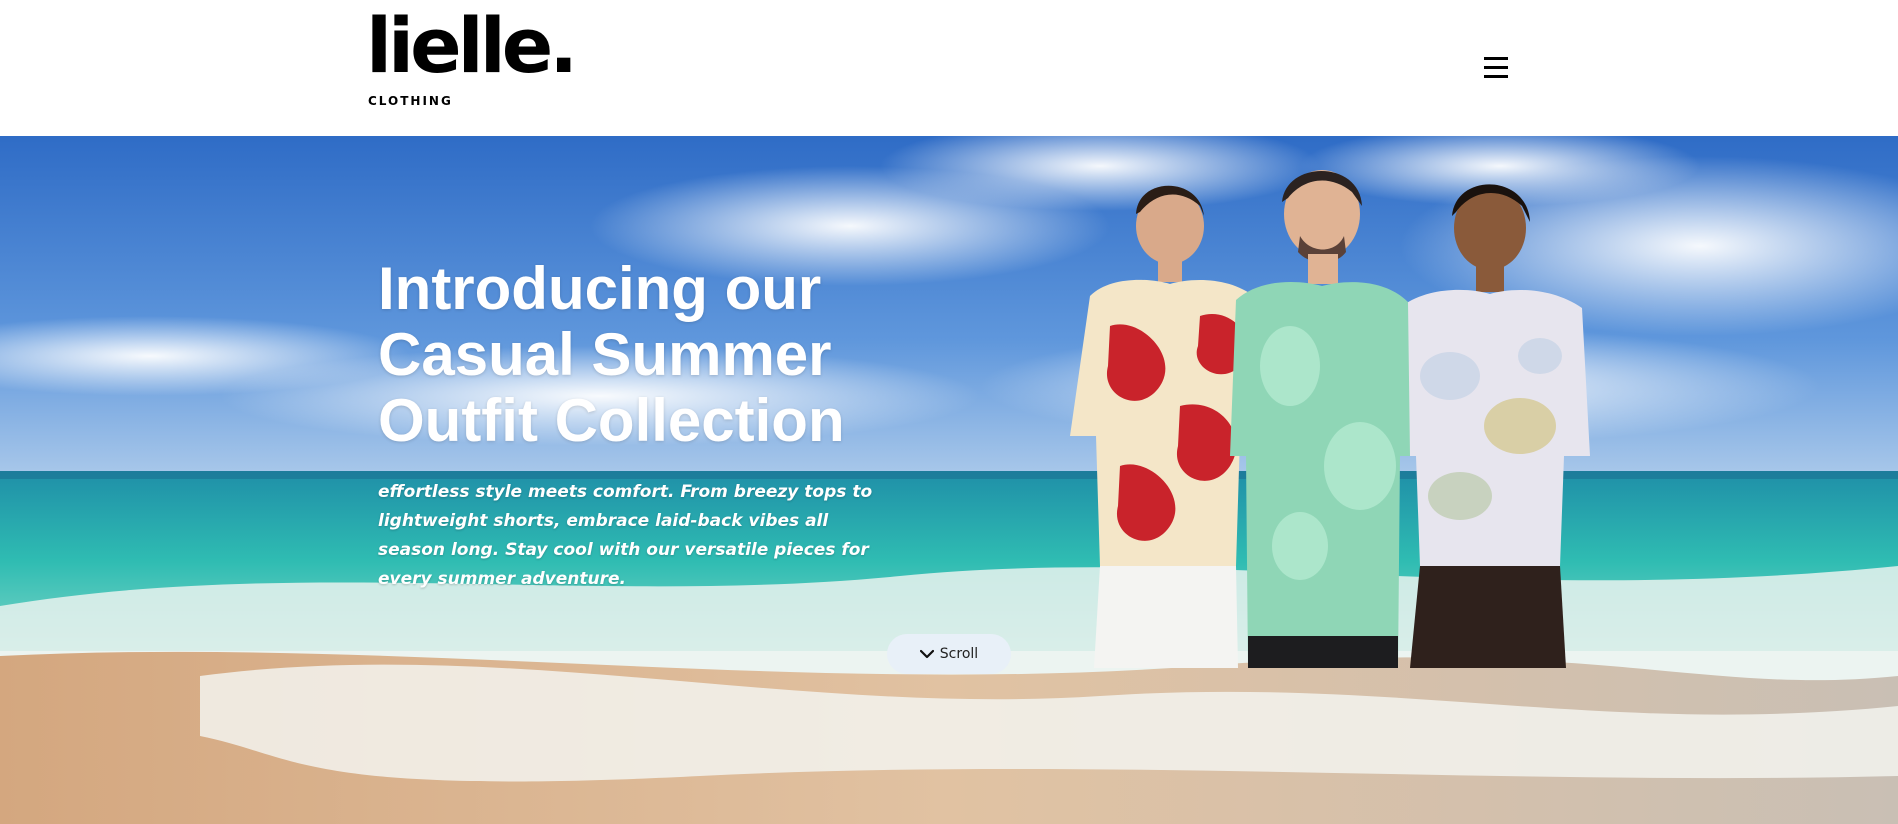  Describe the element at coordinates (1320, 419) in the screenshot. I see `model-center` at that location.